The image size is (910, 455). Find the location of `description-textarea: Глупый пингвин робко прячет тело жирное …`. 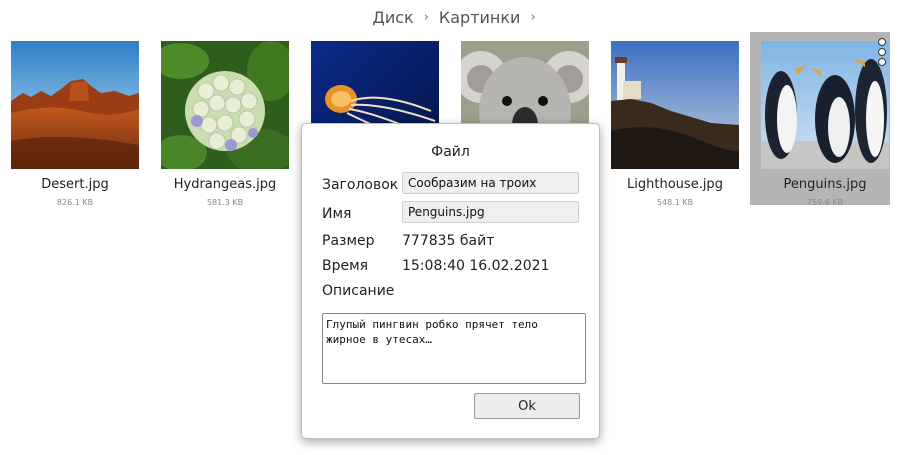

description-textarea: Глупый пингвин робко прячет тело жирное … is located at coordinates (454, 348).